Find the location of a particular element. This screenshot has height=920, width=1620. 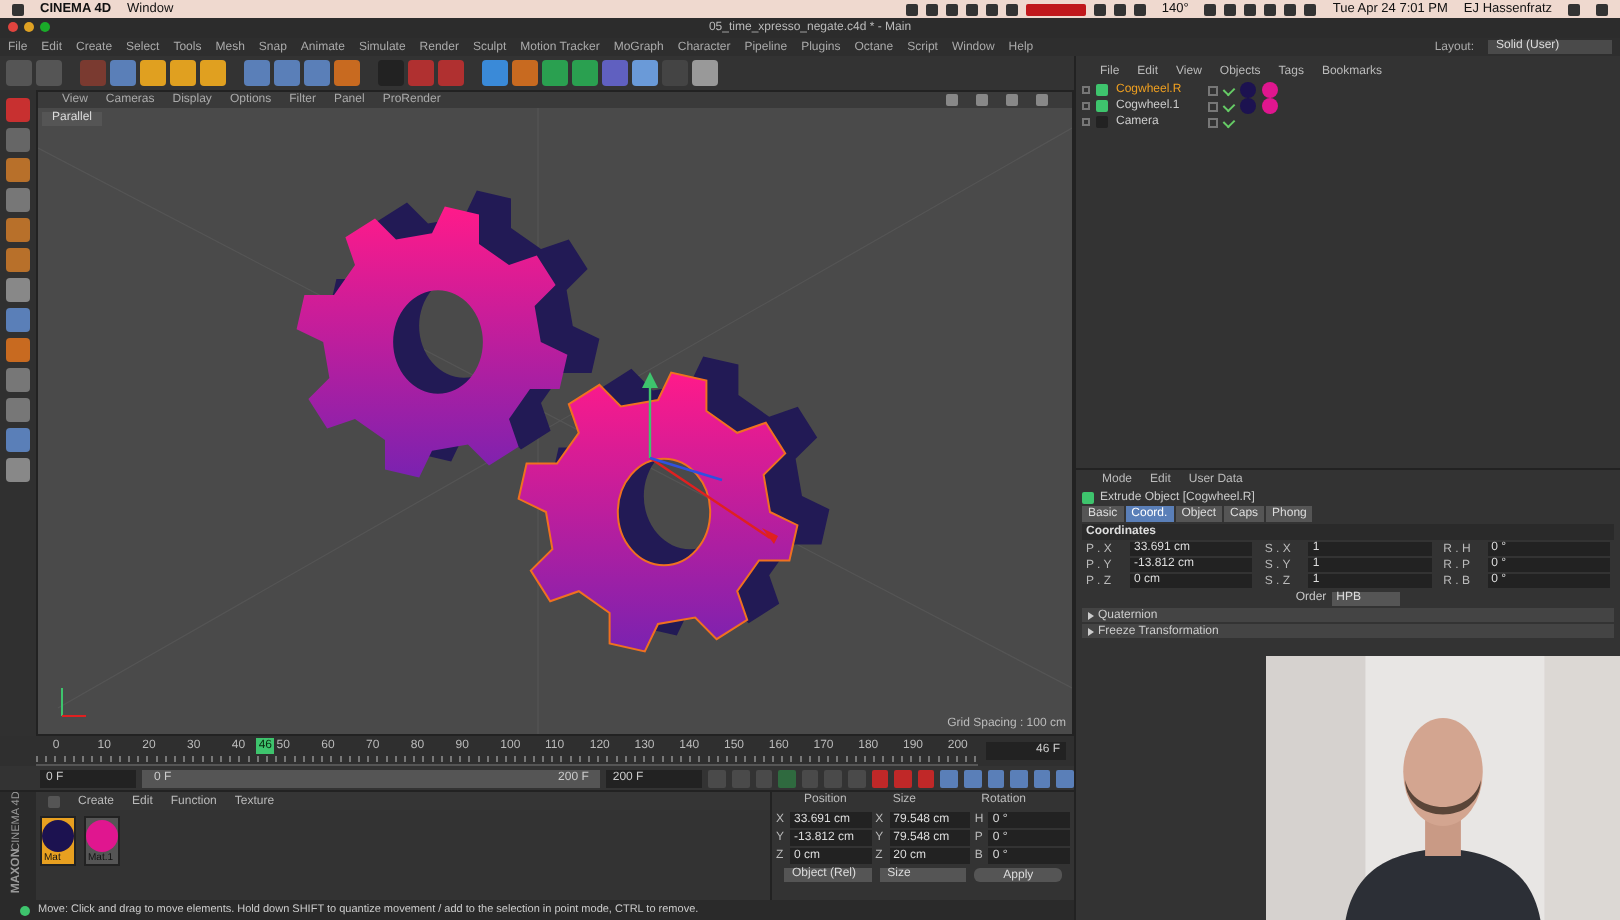

close-button is located at coordinates (13, 27).